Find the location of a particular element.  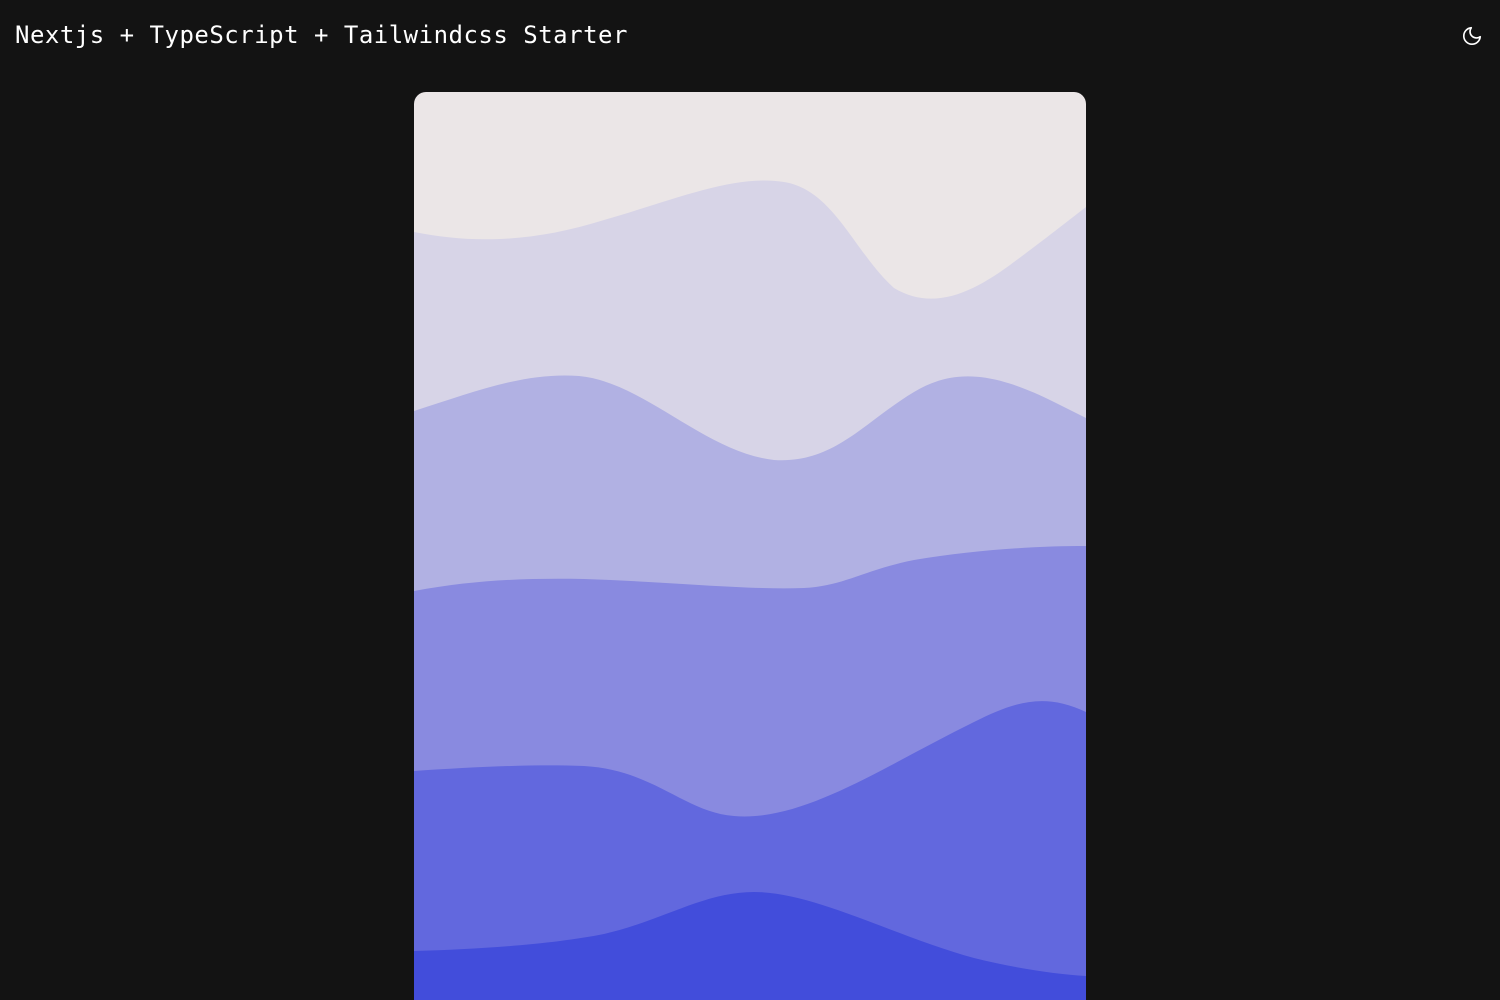

moon-icon is located at coordinates (1472, 36).